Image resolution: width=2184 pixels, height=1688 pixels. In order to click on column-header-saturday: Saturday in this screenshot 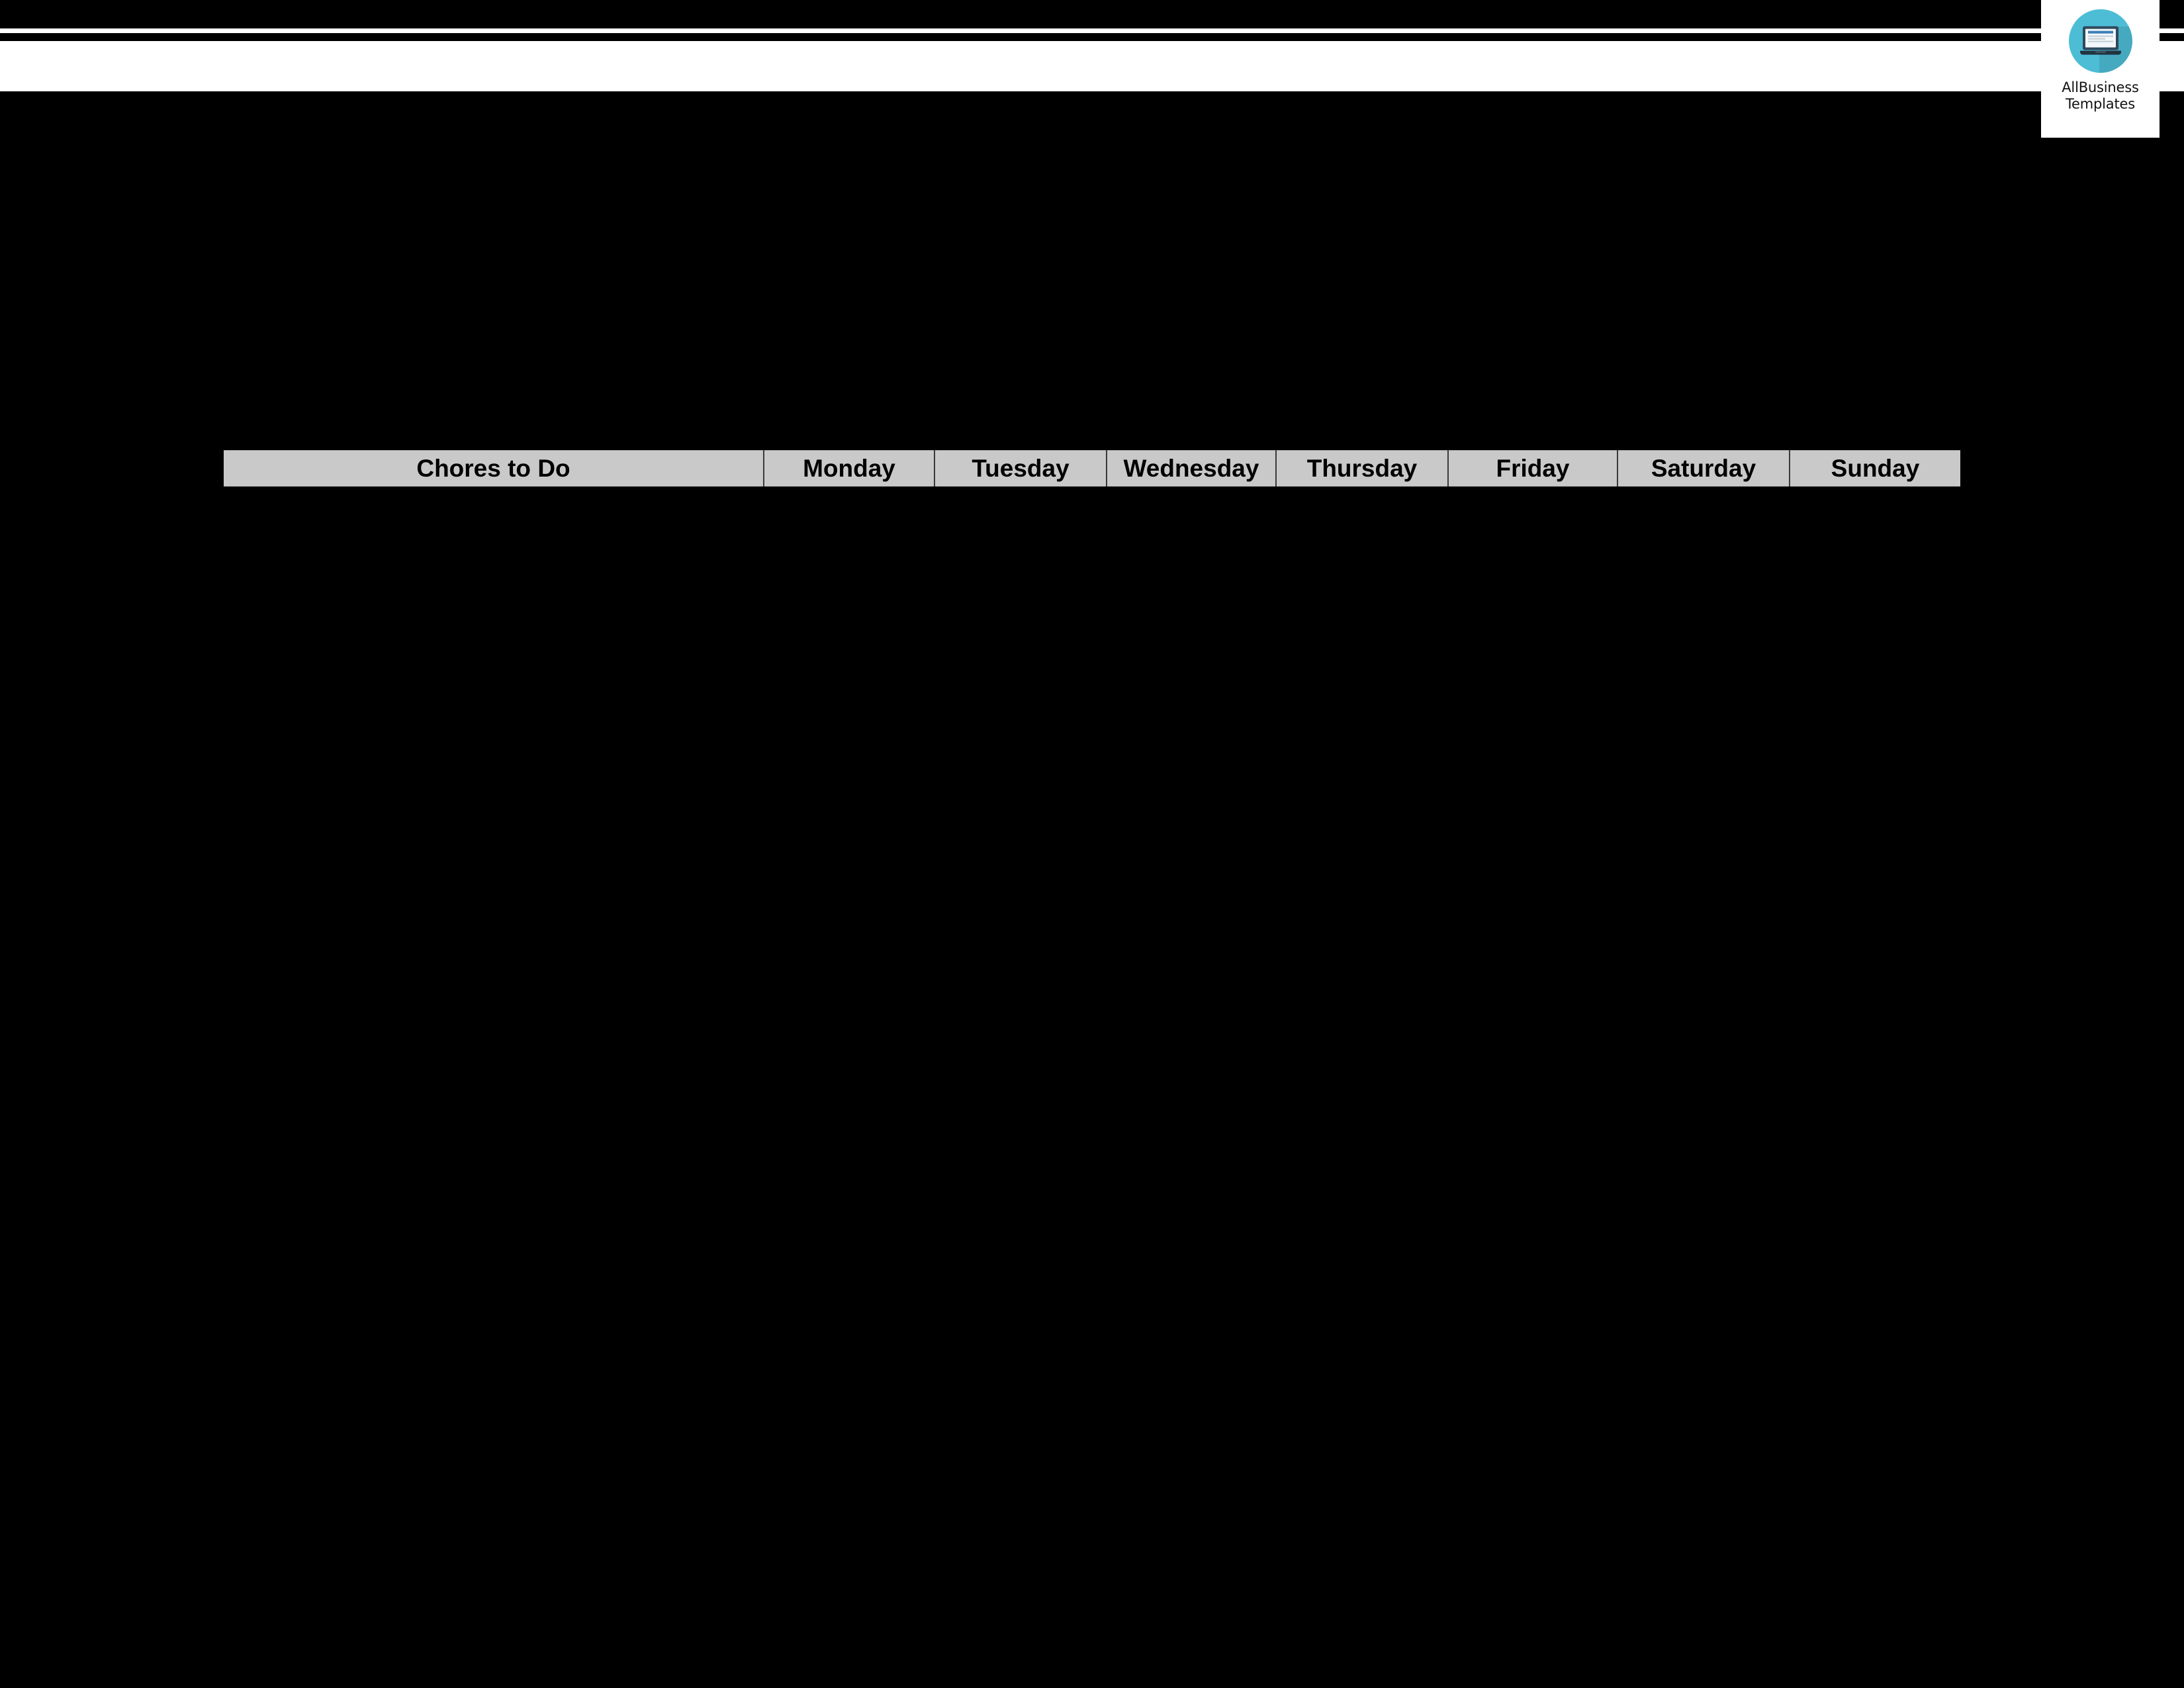, I will do `click(1703, 468)`.